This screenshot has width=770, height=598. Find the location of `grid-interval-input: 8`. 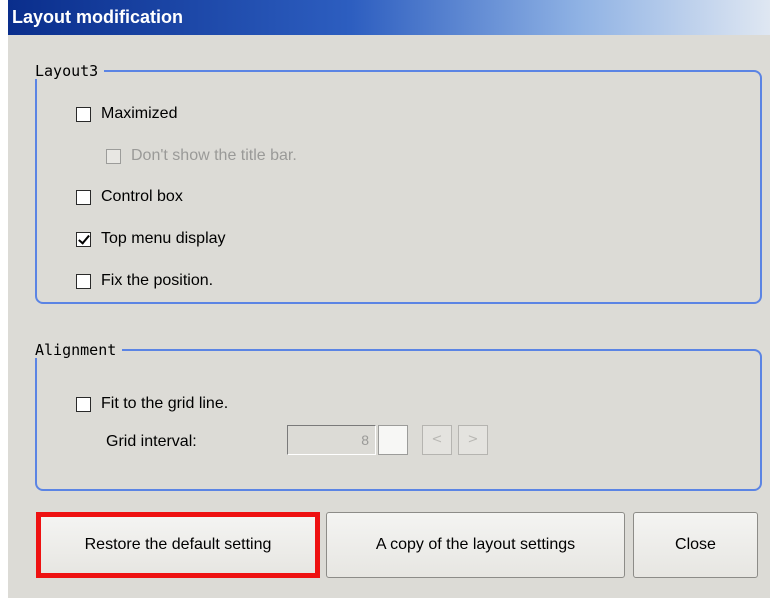

grid-interval-input: 8 is located at coordinates (331, 440).